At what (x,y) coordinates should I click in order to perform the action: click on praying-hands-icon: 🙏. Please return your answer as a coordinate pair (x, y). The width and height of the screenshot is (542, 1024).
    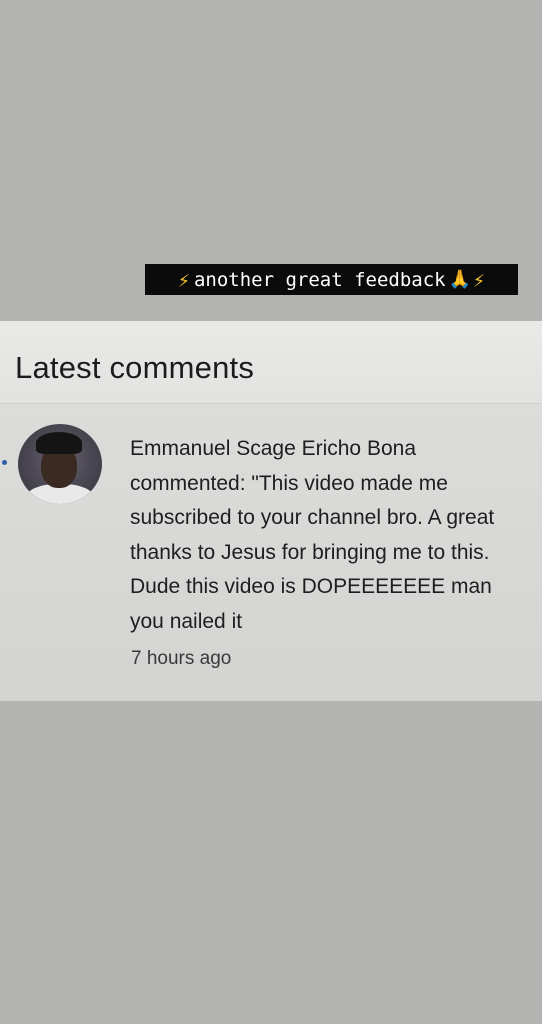
    Looking at the image, I should click on (460, 279).